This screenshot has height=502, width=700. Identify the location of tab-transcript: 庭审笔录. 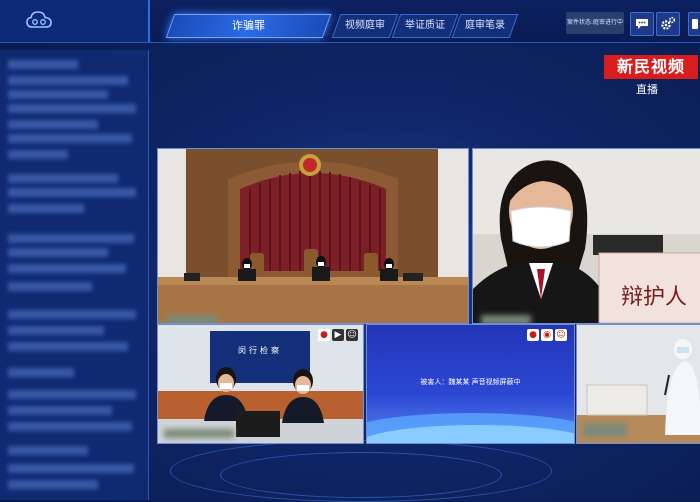
(485, 26).